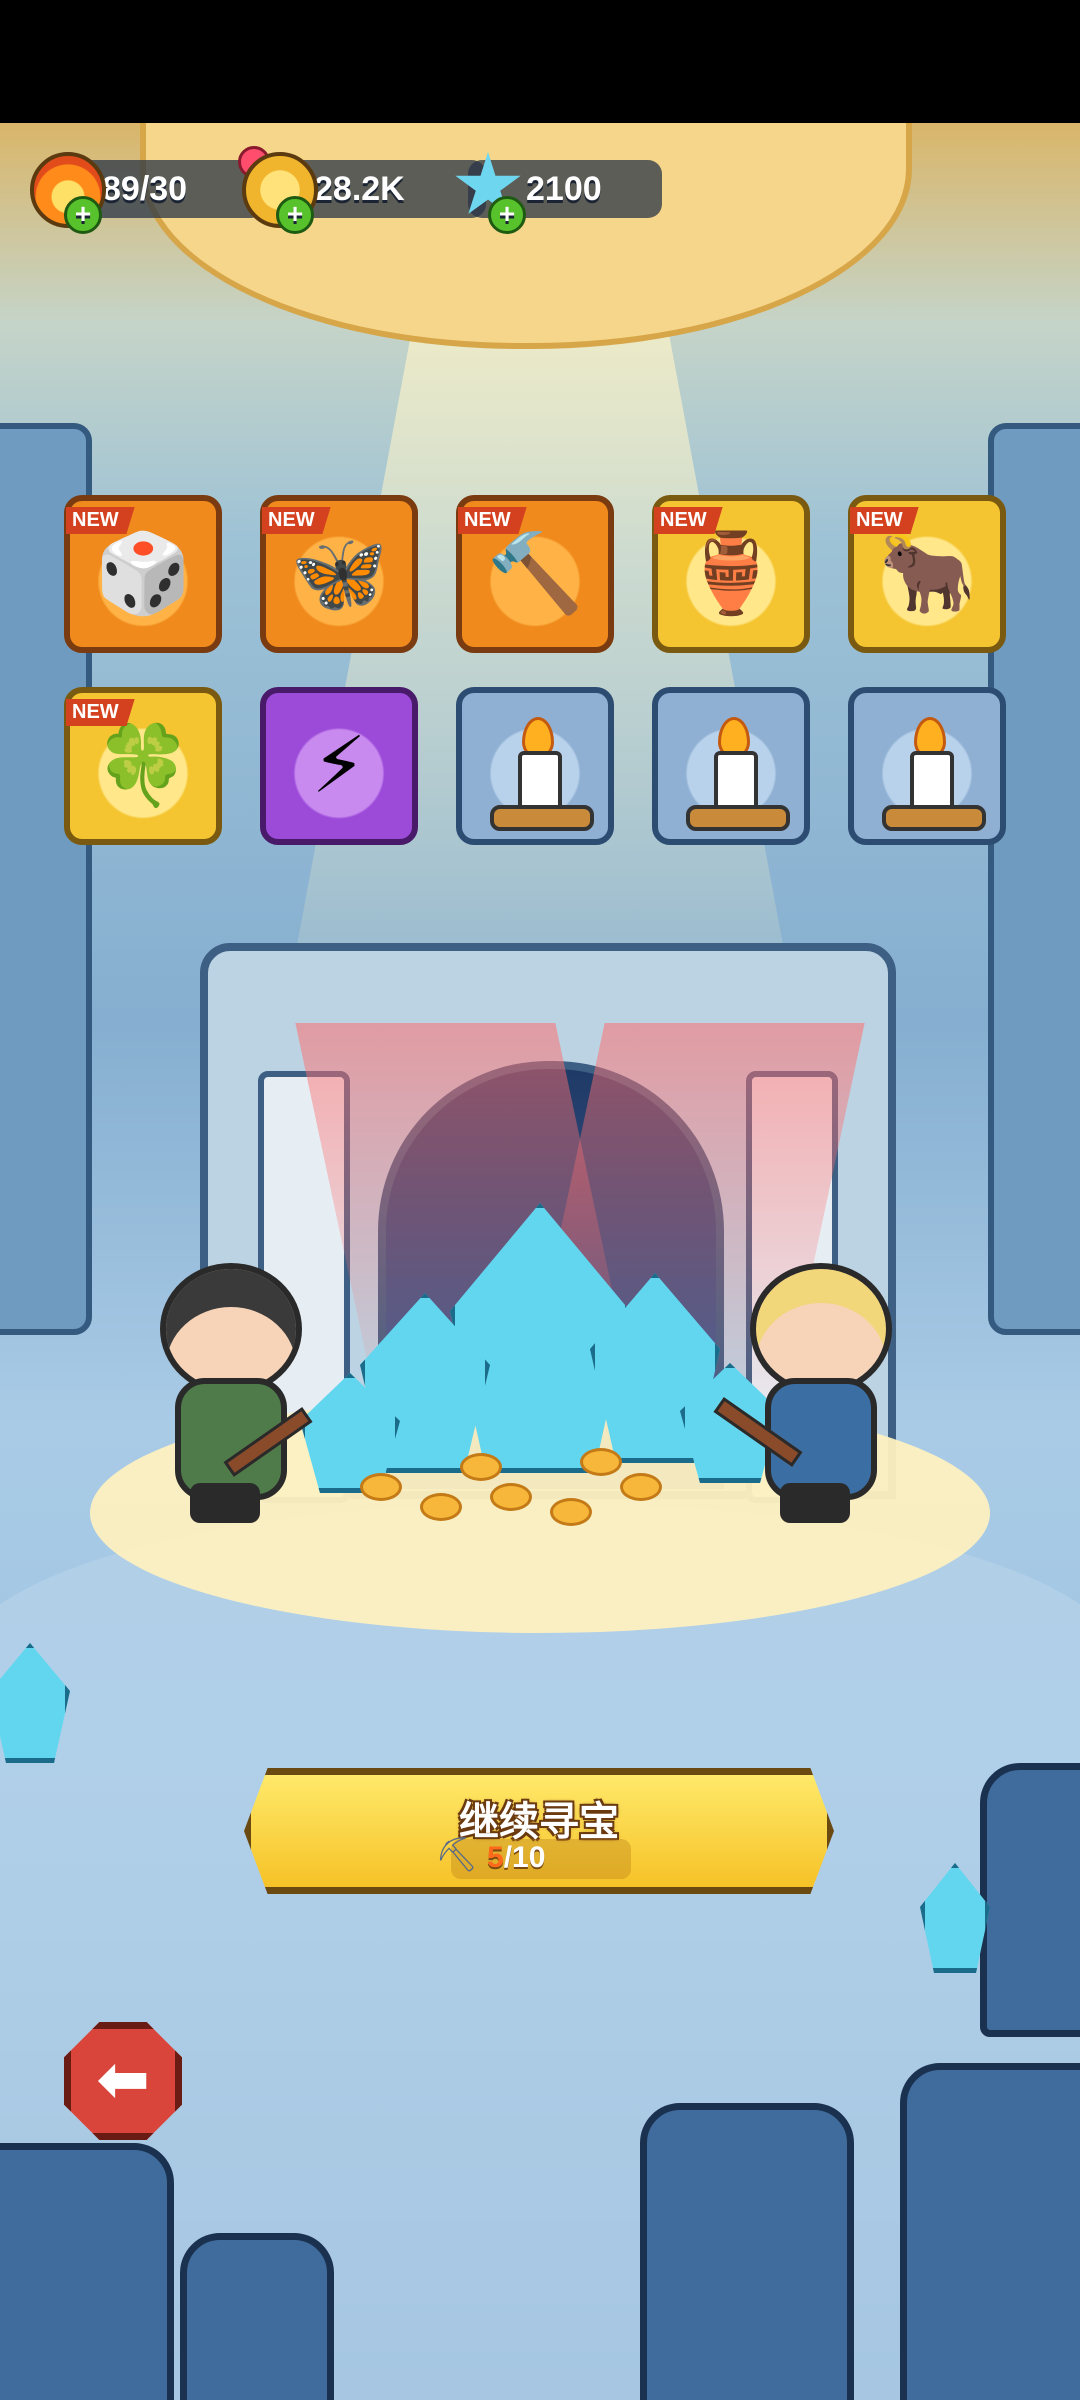 The height and width of the screenshot is (2400, 1080). I want to click on miner-boy-character, so click(231, 1393).